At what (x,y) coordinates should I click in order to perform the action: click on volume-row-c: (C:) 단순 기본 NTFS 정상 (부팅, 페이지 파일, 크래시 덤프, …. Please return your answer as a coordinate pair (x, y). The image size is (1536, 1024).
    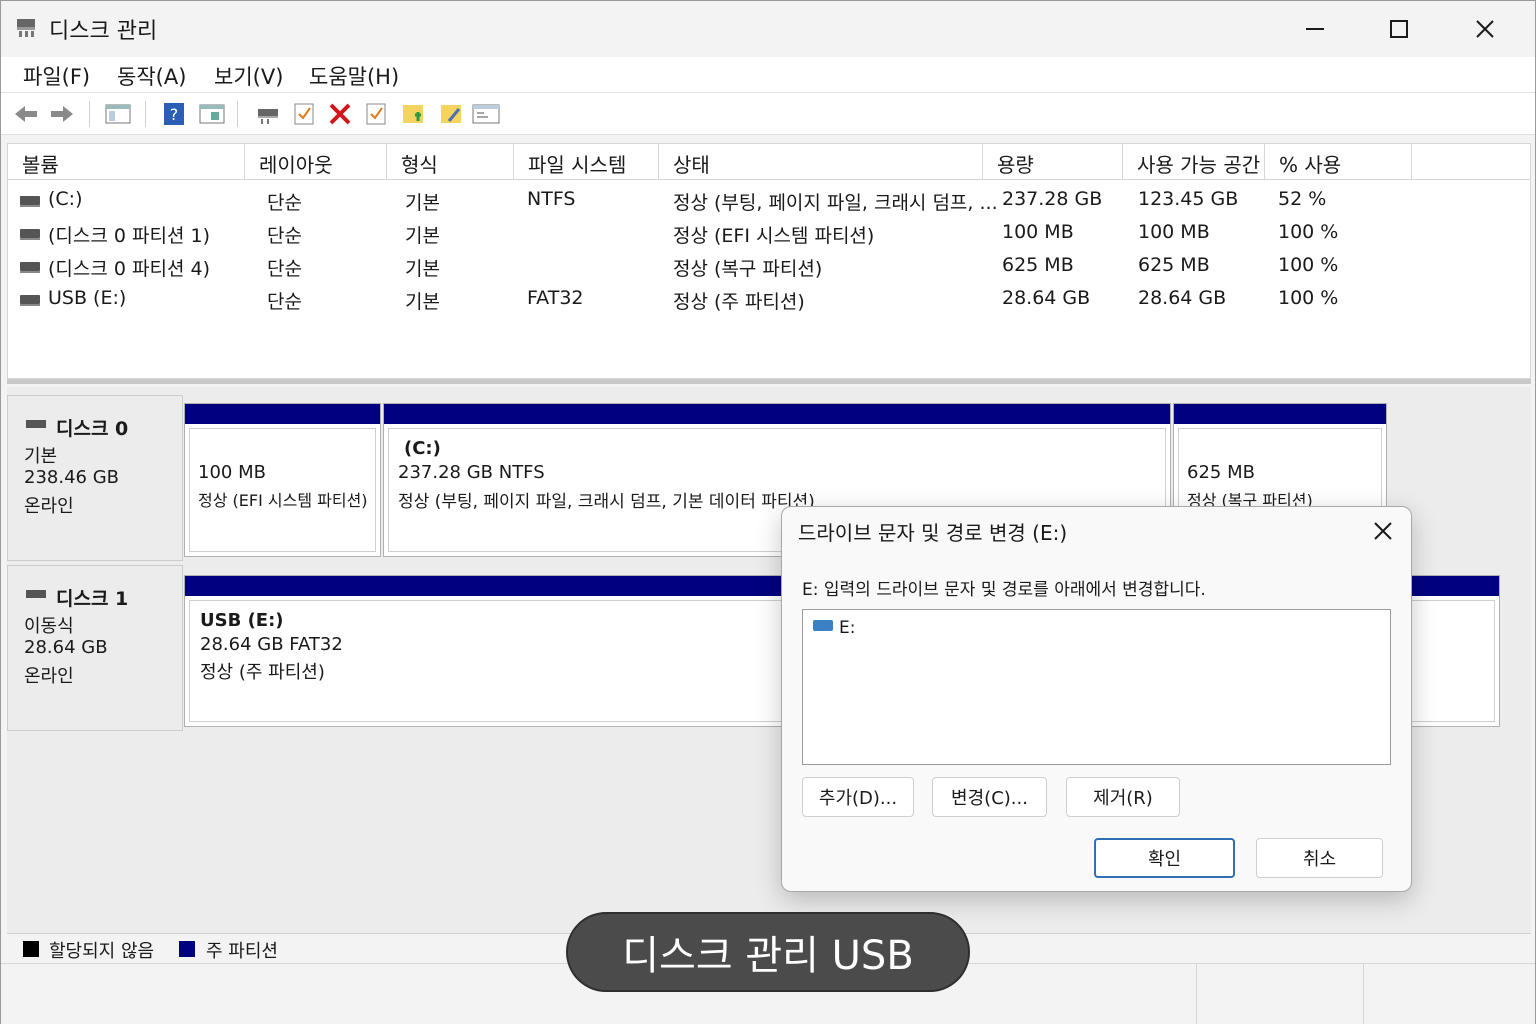
    Looking at the image, I should click on (769, 200).